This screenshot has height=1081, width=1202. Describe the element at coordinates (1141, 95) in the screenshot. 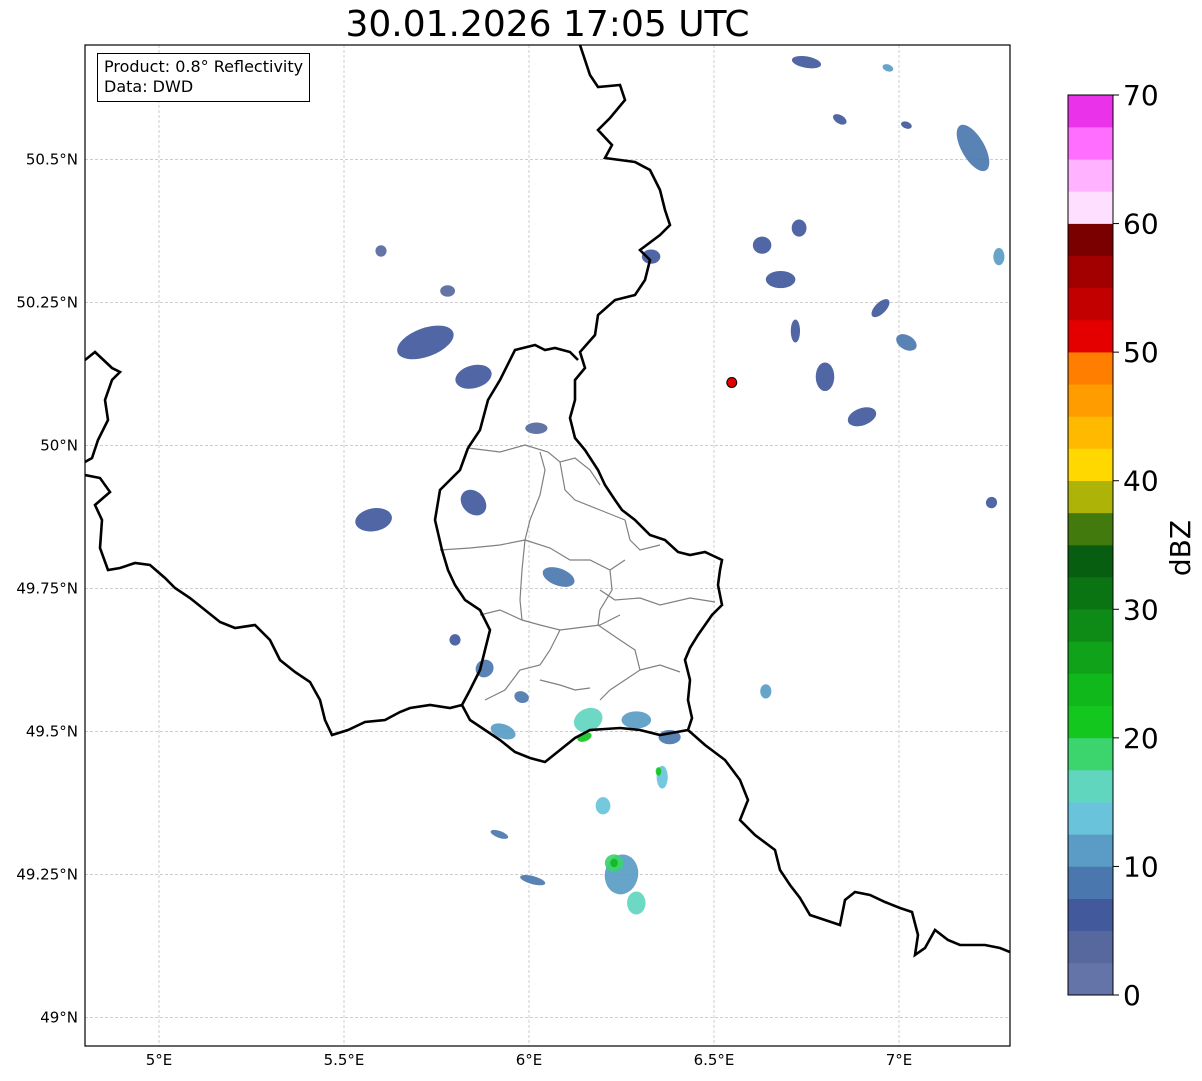

I see `colorbar-tick-label: 70` at that location.